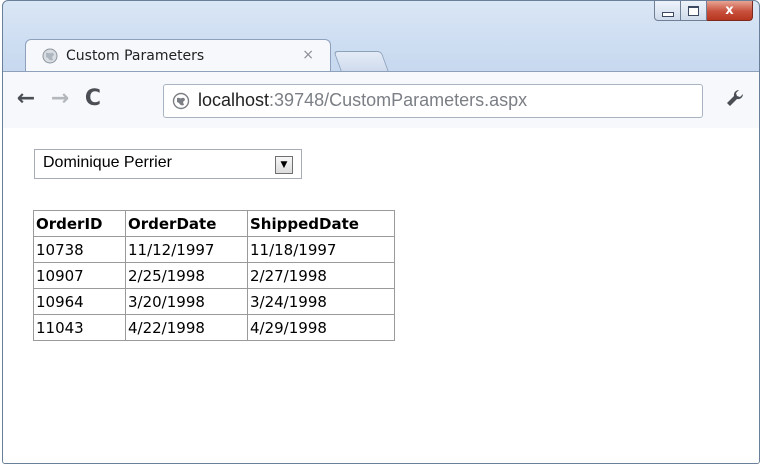  Describe the element at coordinates (181, 101) in the screenshot. I see `page-globe-icon` at that location.